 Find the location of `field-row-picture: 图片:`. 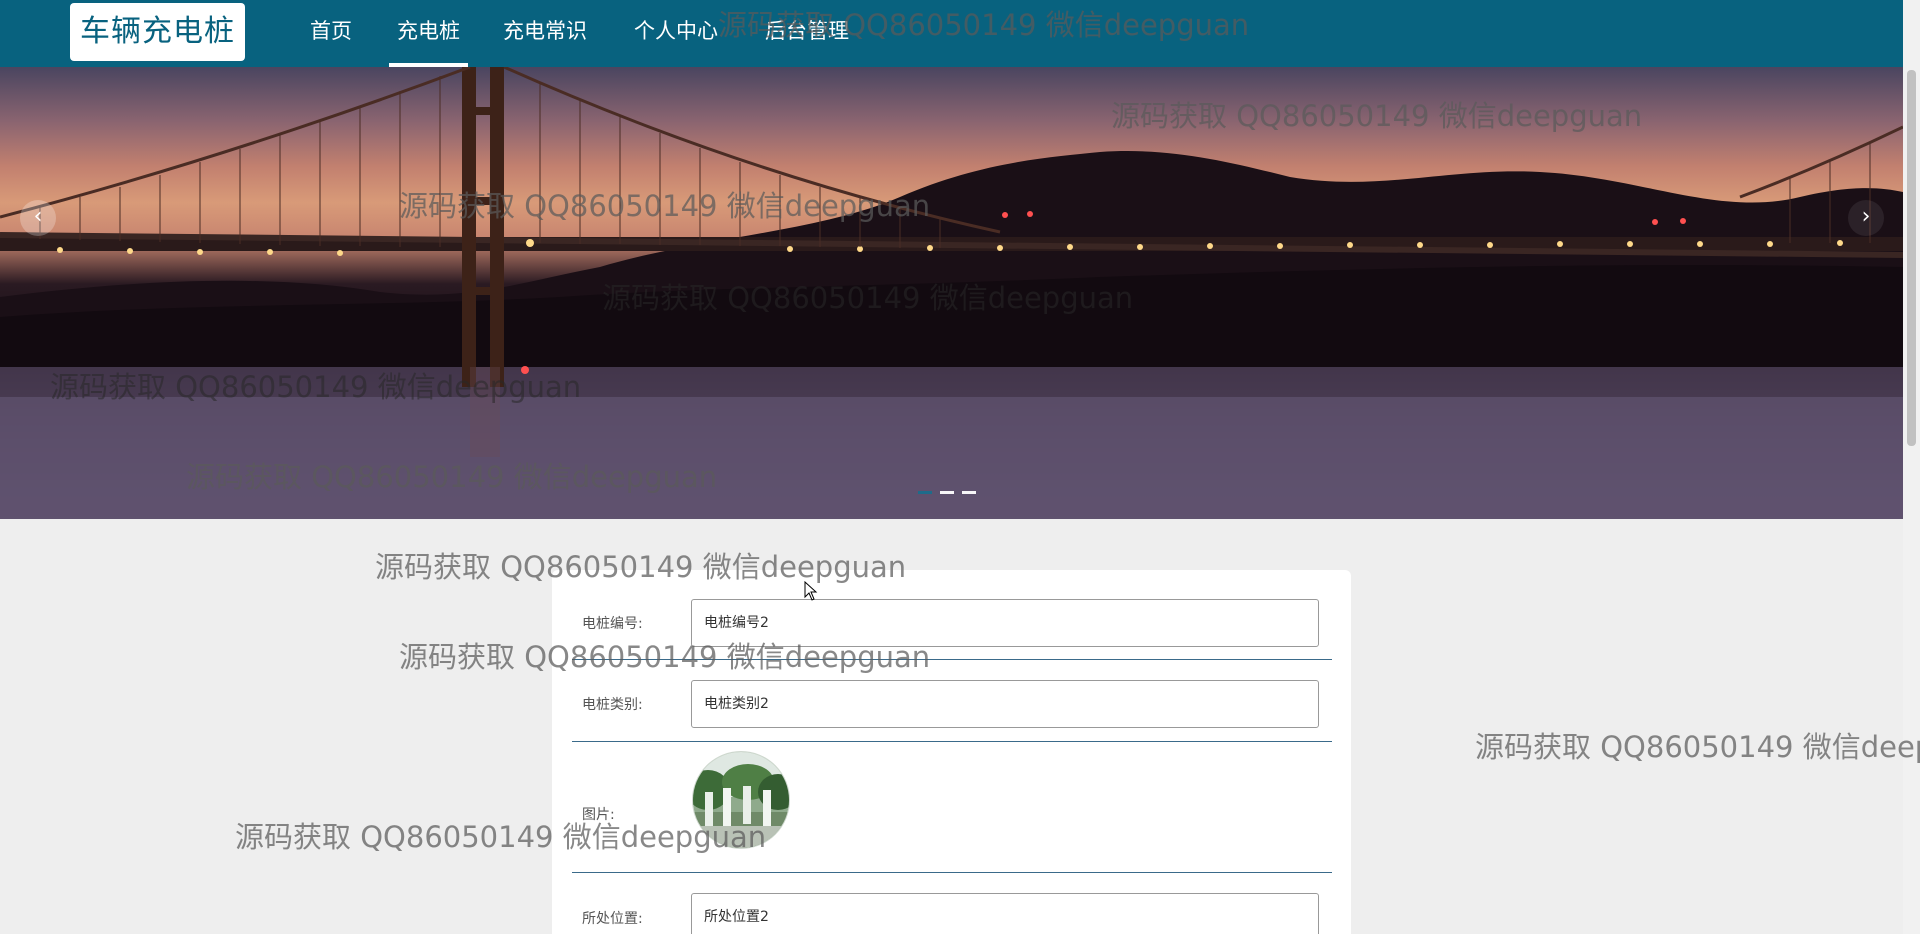

field-row-picture: 图片: is located at coordinates (952, 807).